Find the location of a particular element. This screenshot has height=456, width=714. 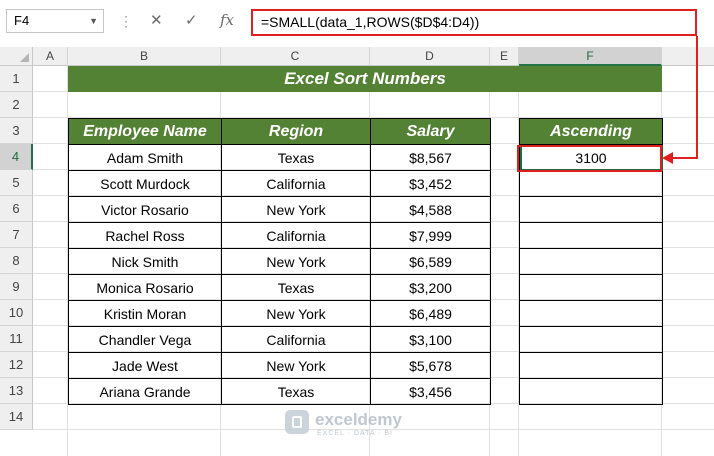

table-row: Rachel Ross California $7,999 is located at coordinates (279, 235).